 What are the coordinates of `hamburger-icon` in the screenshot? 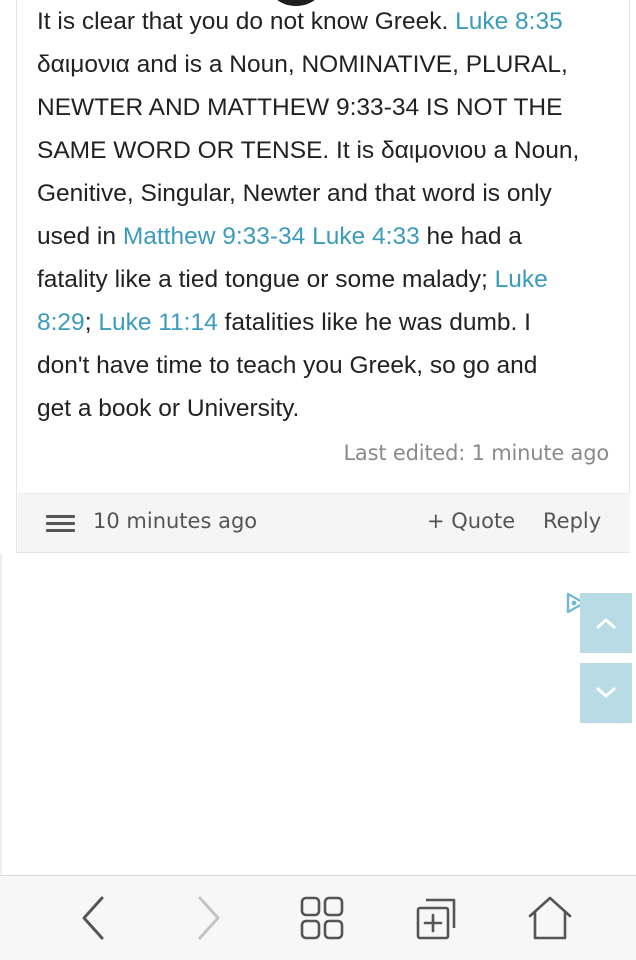 It's located at (60, 523).